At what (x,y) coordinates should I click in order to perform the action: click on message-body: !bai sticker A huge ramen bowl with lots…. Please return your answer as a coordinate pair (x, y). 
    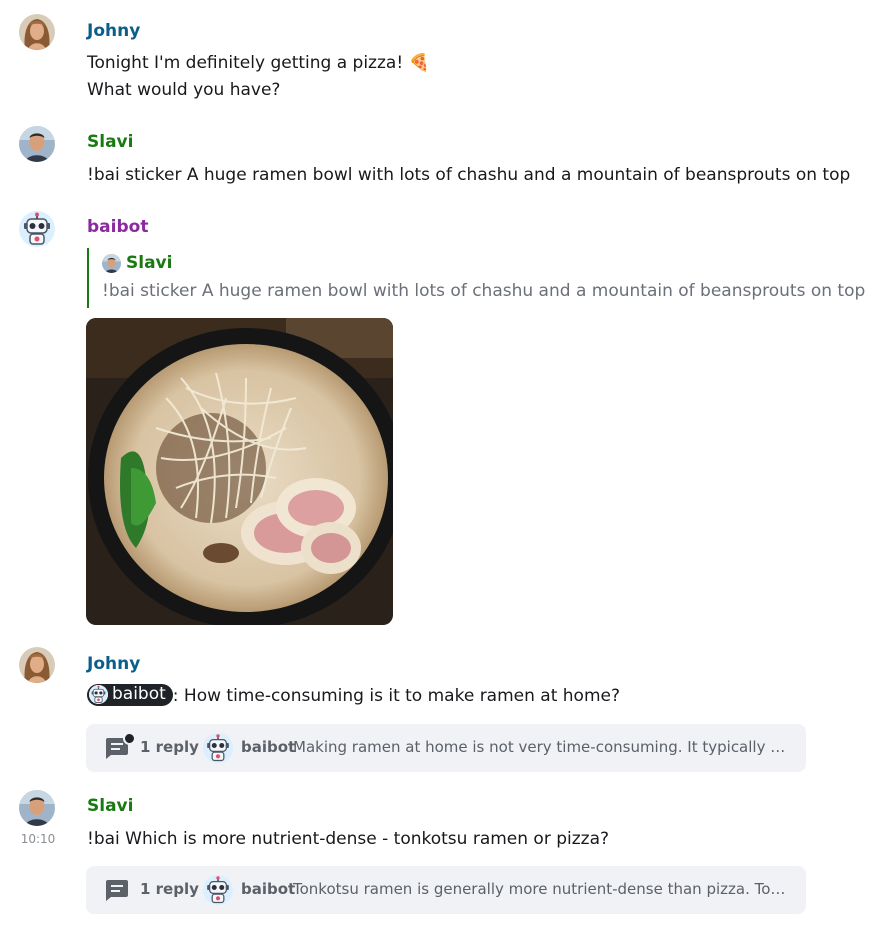
    Looking at the image, I should click on (469, 175).